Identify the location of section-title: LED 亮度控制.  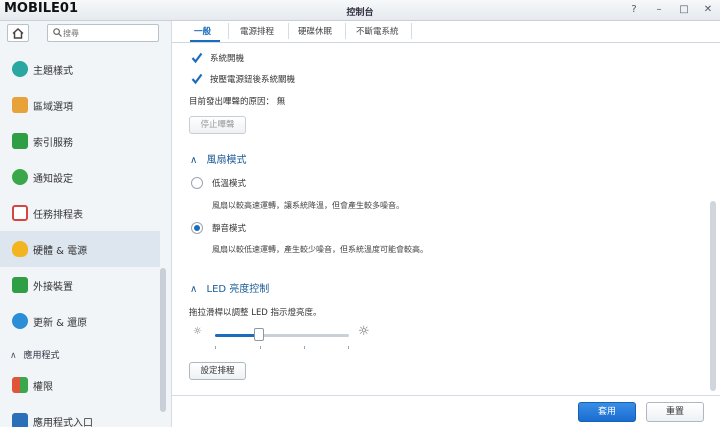
(238, 289).